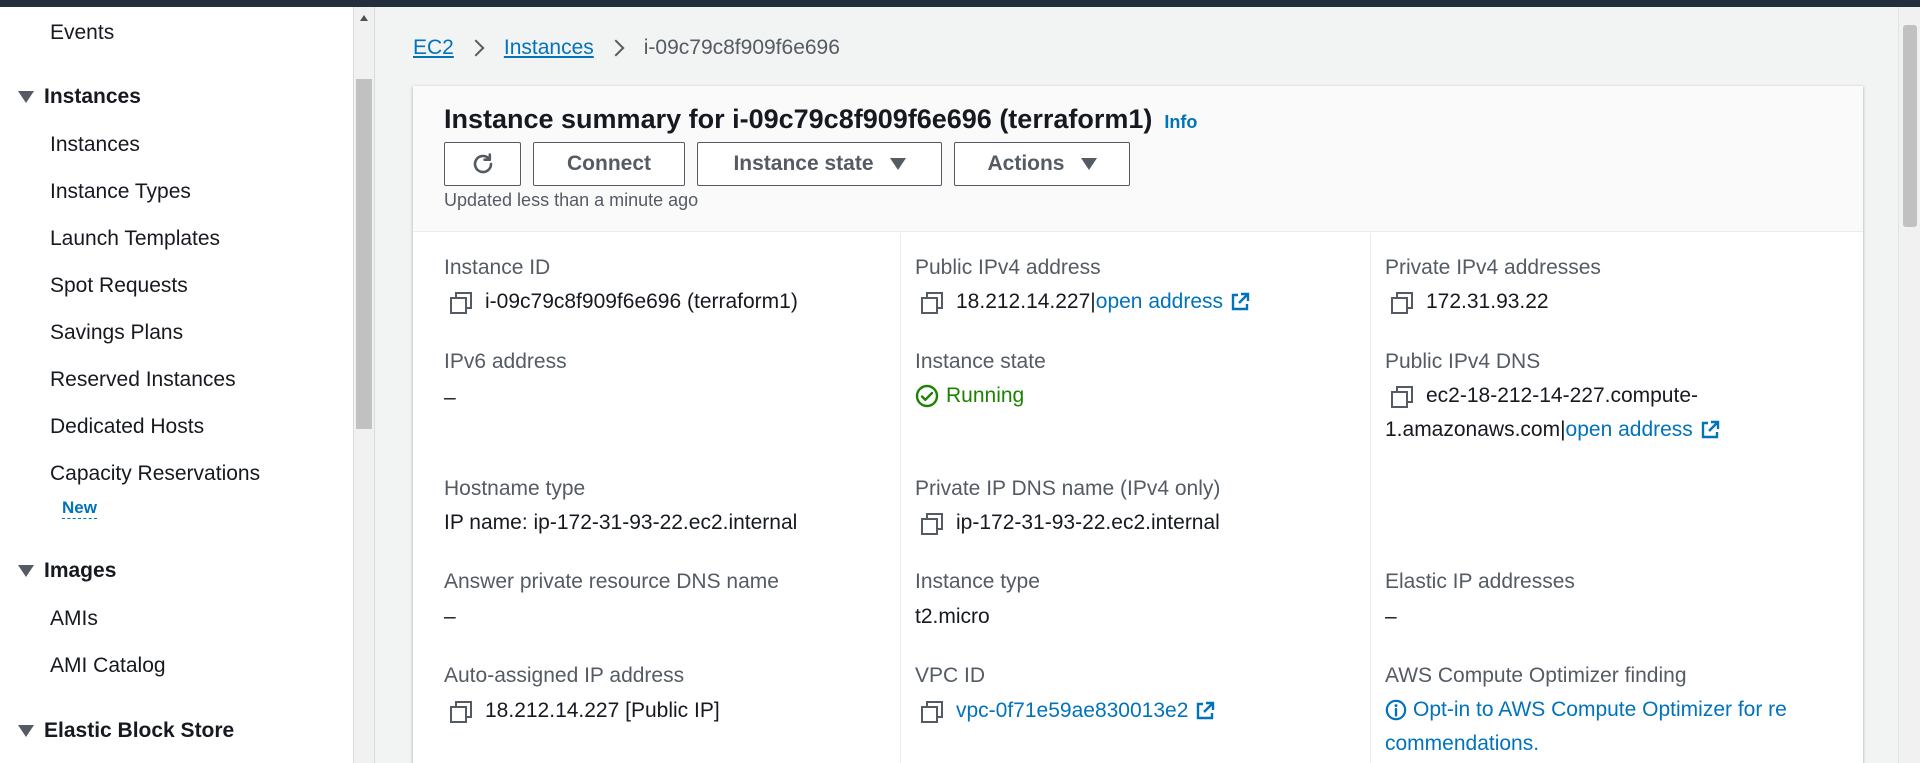 This screenshot has width=1920, height=763. I want to click on info-icon, so click(1396, 710).